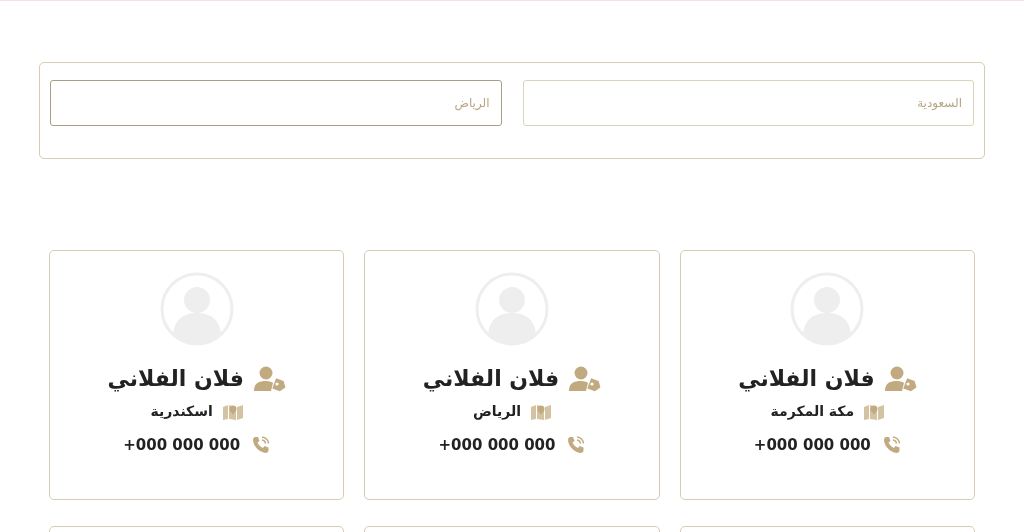  I want to click on contact-city: مكة المكرمة, so click(812, 412).